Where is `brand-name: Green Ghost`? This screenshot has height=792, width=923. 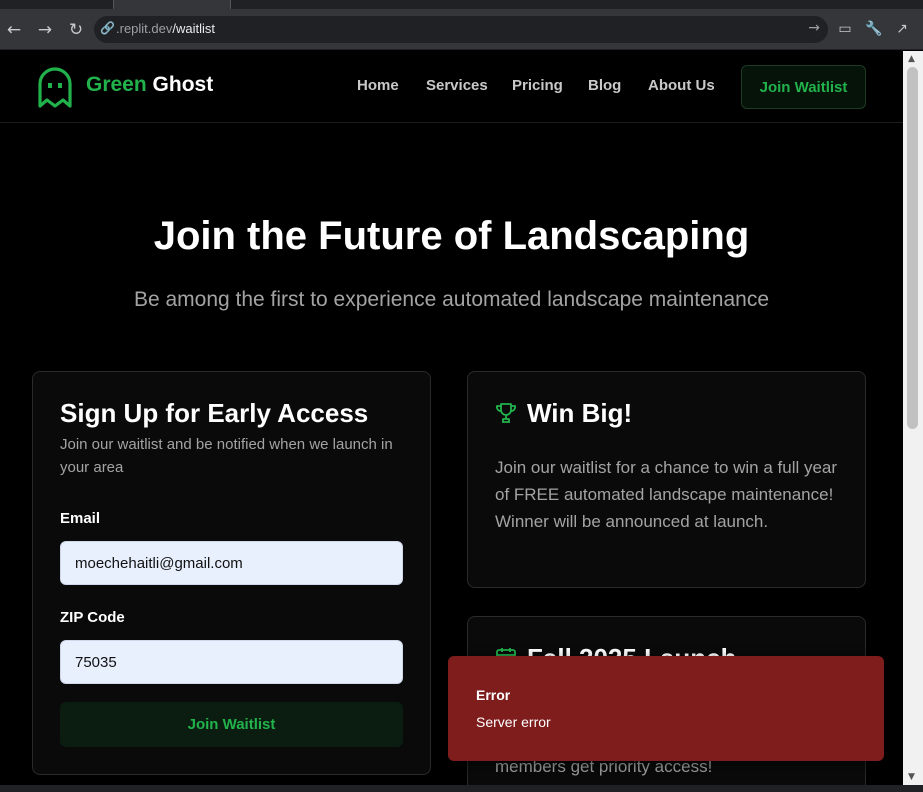 brand-name: Green Ghost is located at coordinates (149, 85).